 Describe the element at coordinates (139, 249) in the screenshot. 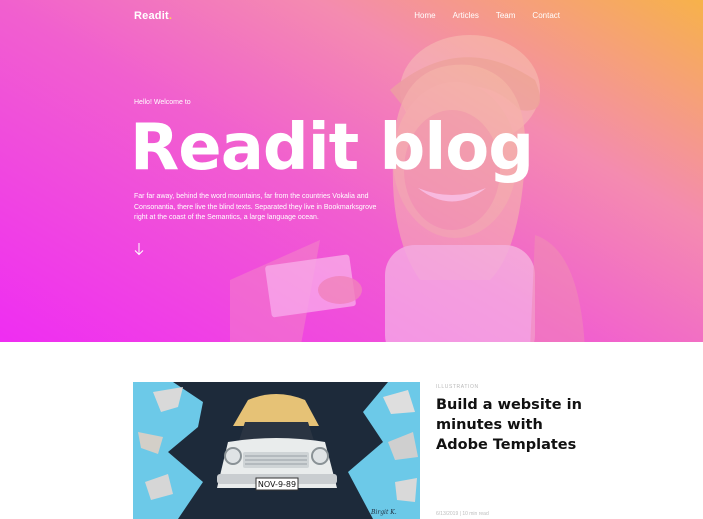

I see `arrow-down-icon` at that location.